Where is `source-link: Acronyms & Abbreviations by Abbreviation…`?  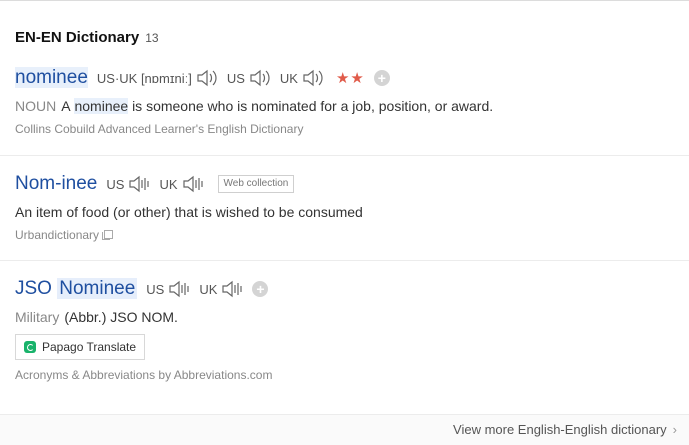
source-link: Acronyms & Abbreviations by Abbreviation… is located at coordinates (352, 375).